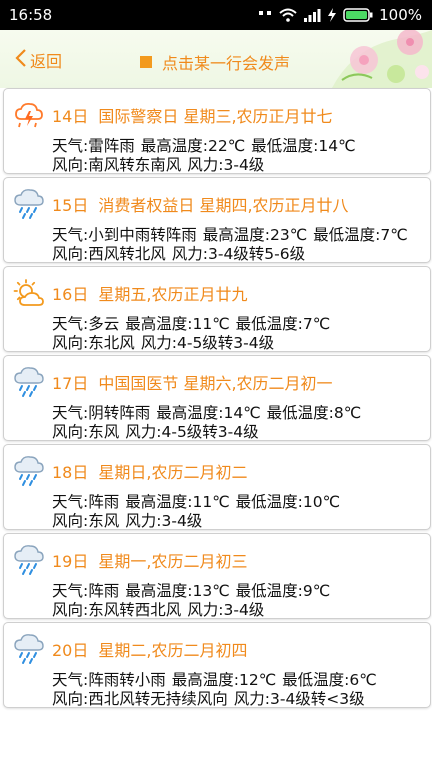 This screenshot has height=768, width=432. I want to click on forecast-title: 18日 星期日,农历二月初二, so click(149, 471).